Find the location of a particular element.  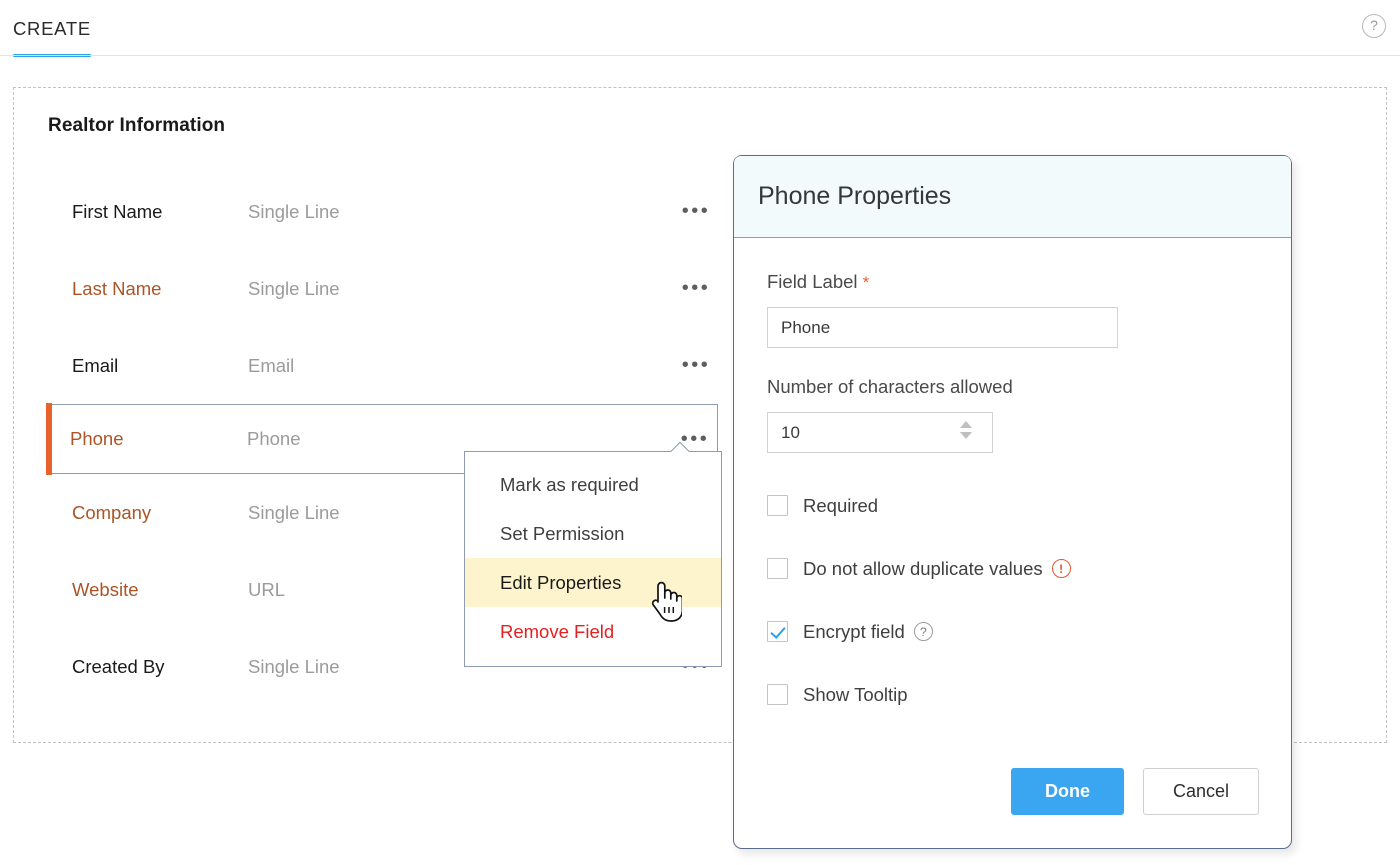

dialog-actions: Done Cancel is located at coordinates (1135, 791).